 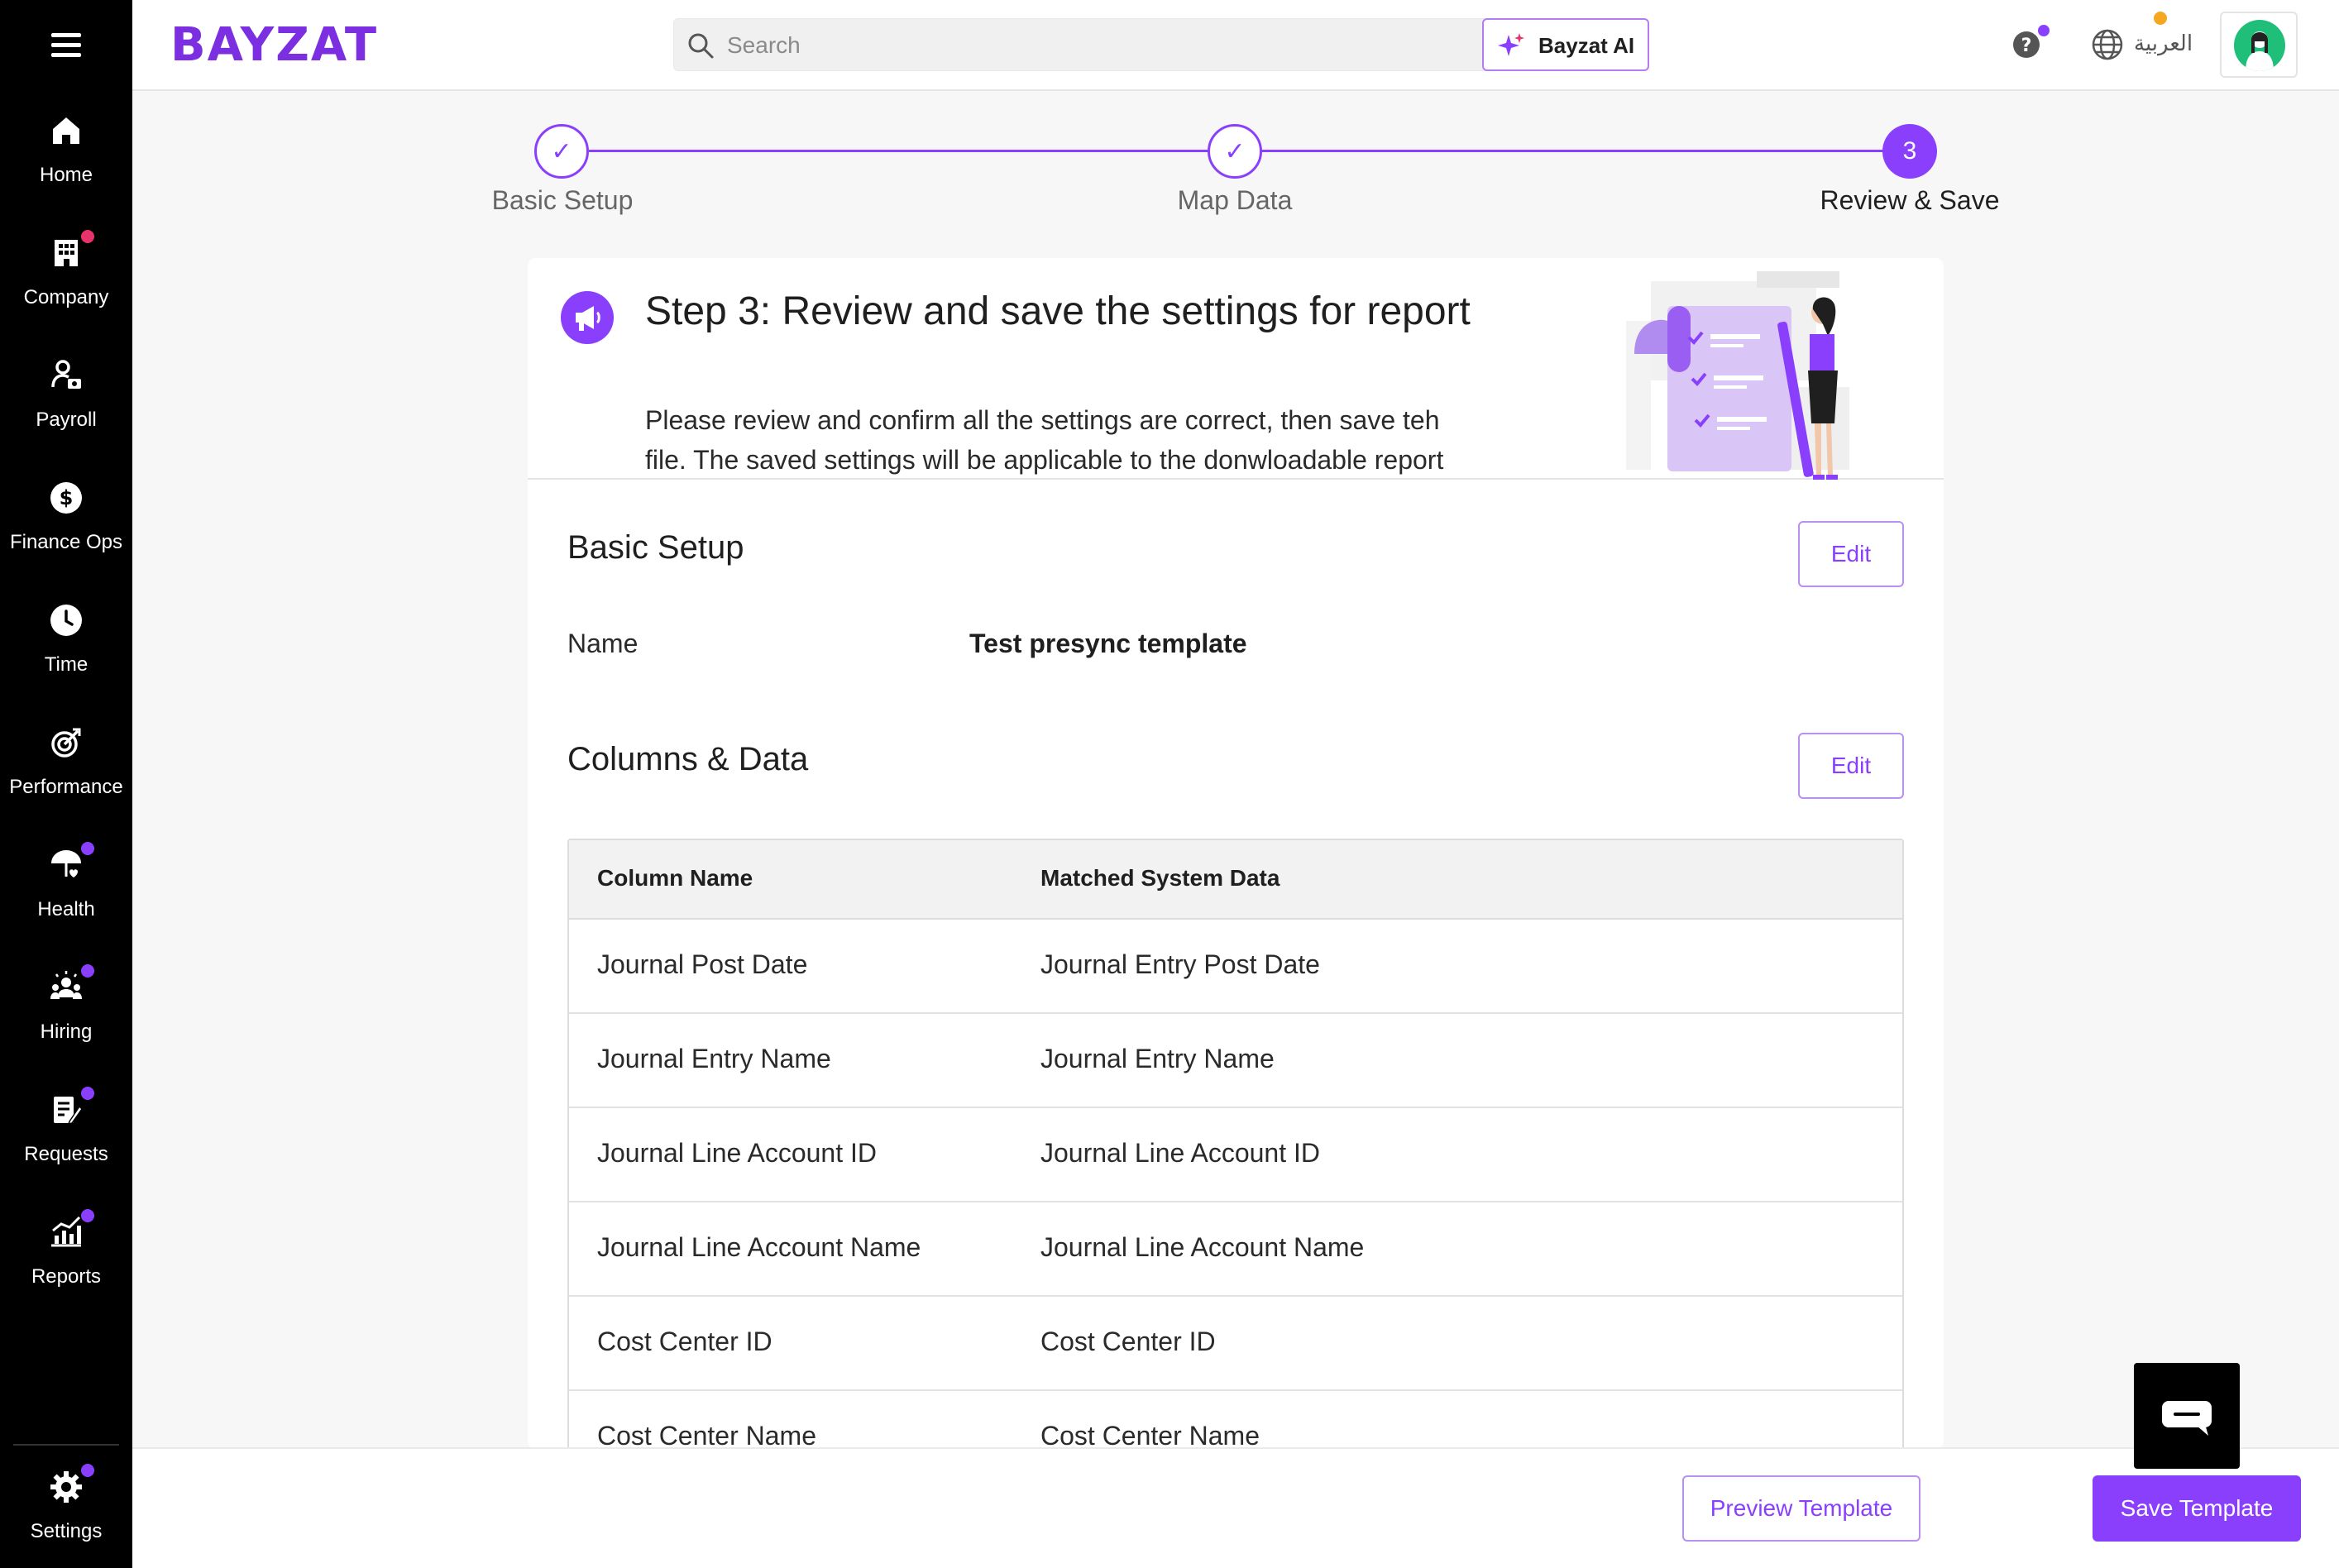 What do you see at coordinates (684, 1341) in the screenshot?
I see `column-name-cell: Cost Center ID` at bounding box center [684, 1341].